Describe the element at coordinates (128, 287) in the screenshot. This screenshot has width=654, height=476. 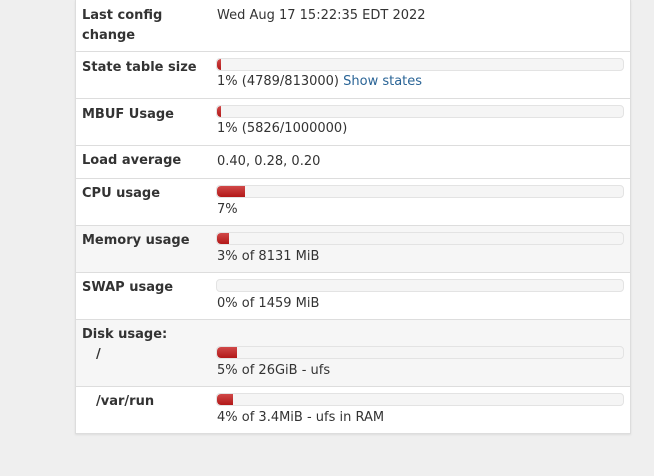
I see `swap-label: SWAP usage` at that location.